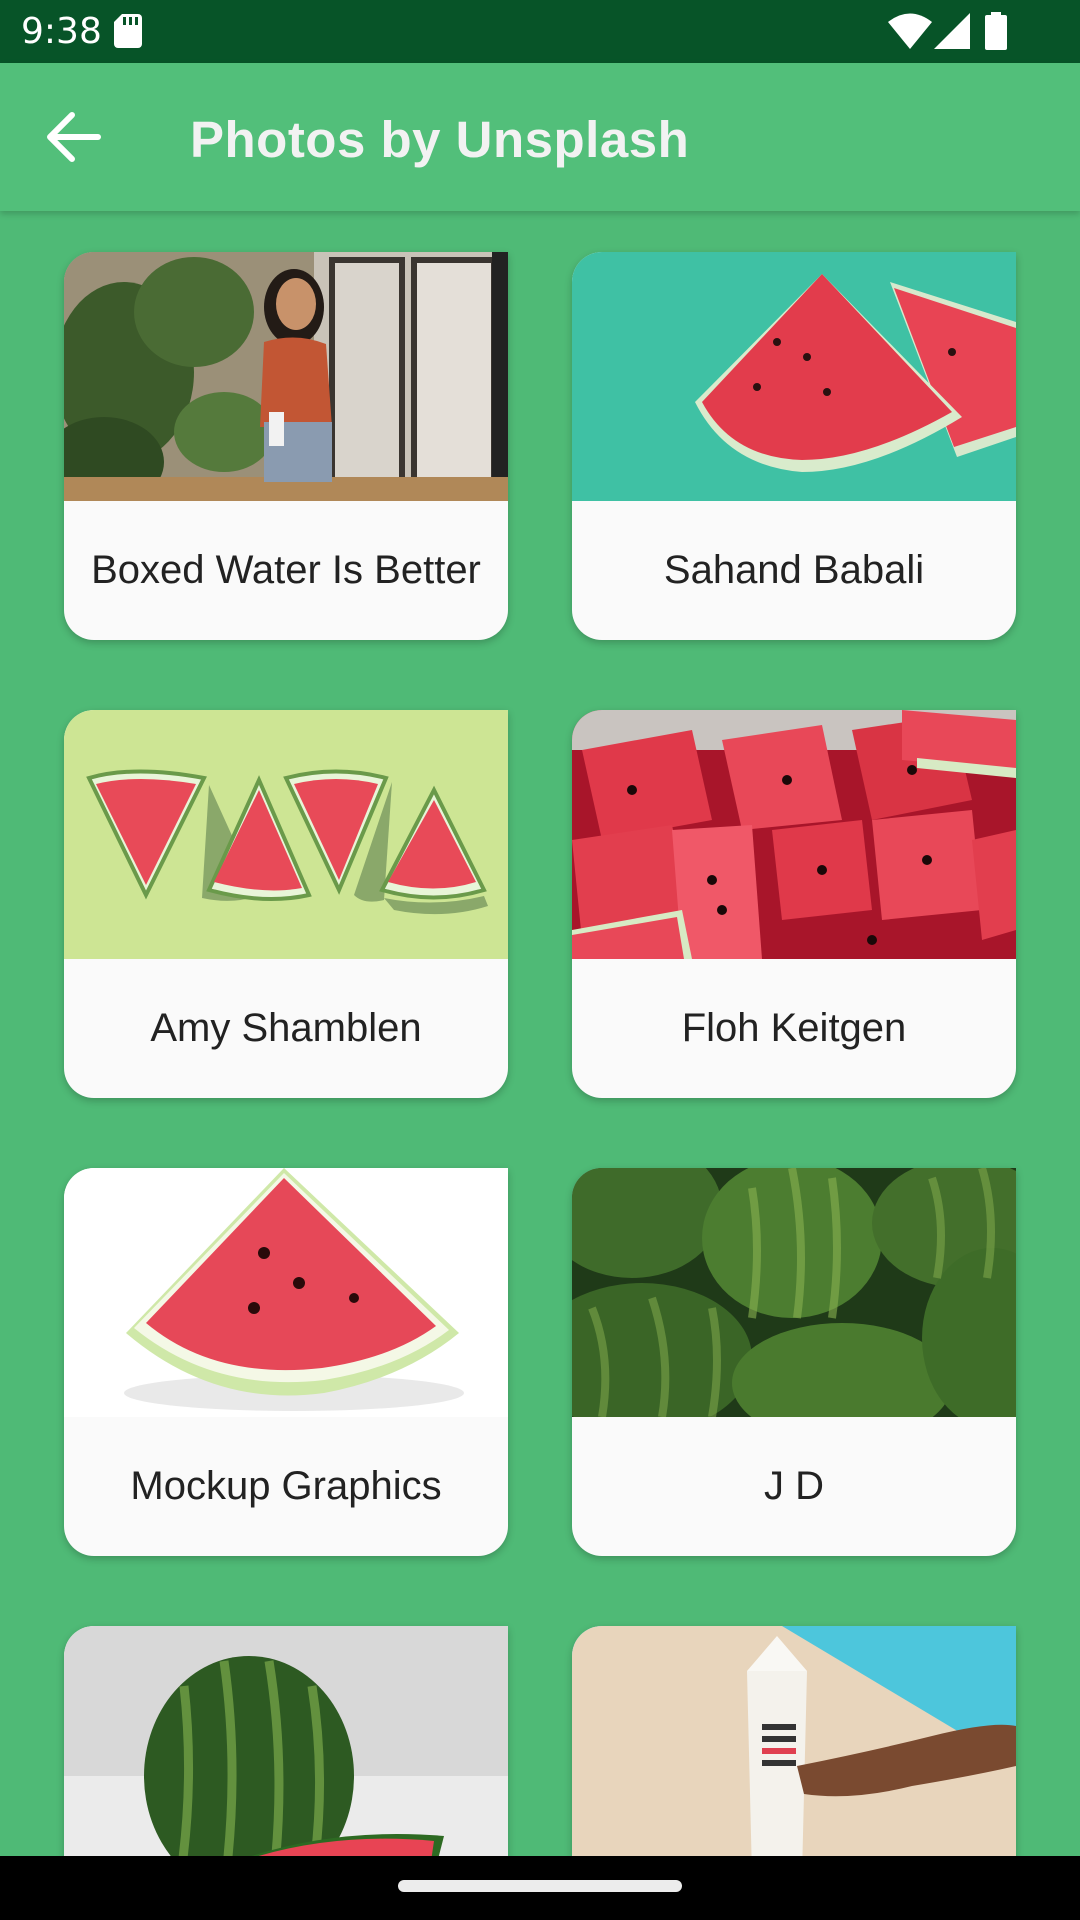  I want to click on photo-card: Mockup Graphics, so click(286, 1362).